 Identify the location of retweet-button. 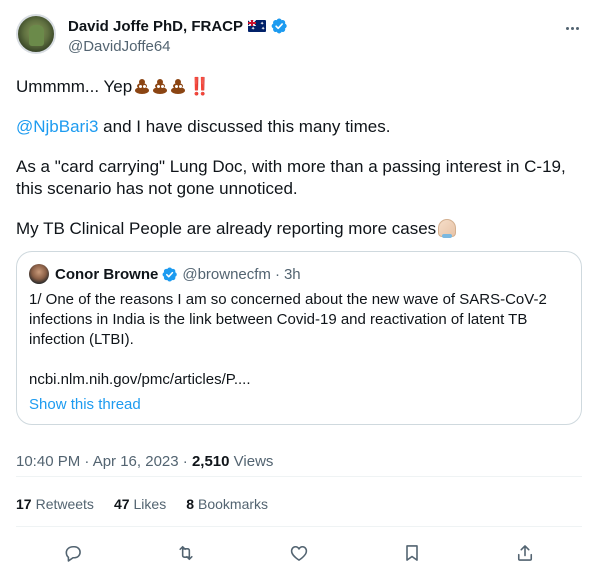
(186, 553).